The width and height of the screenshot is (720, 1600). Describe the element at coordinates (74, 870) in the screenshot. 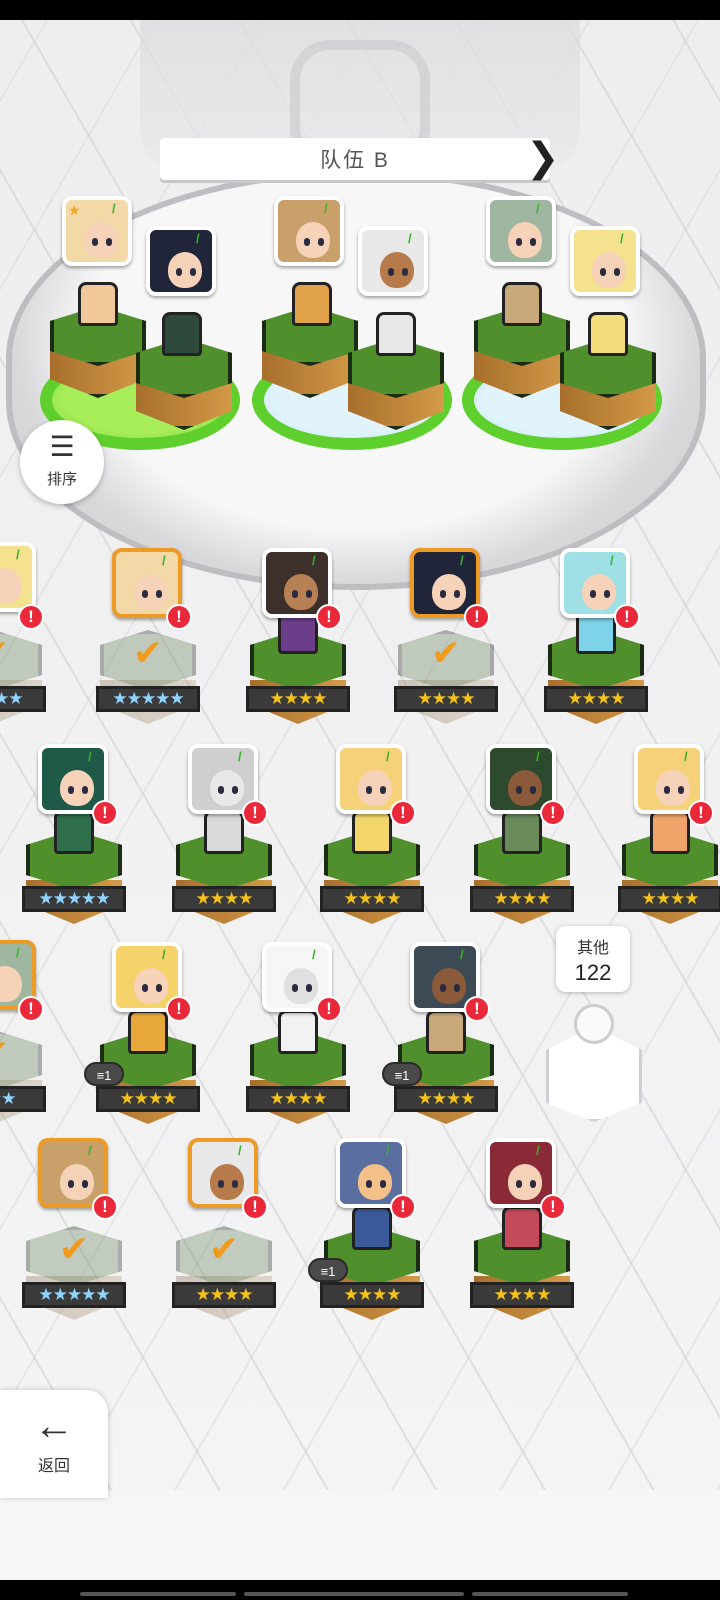

I see `roster-pedestal: ★★★★★` at that location.